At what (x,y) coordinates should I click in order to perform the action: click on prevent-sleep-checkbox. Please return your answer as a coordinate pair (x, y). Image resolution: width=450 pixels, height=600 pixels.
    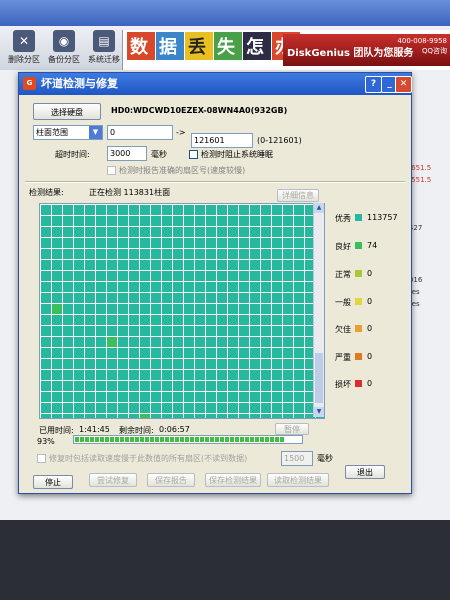
    Looking at the image, I should click on (193, 154).